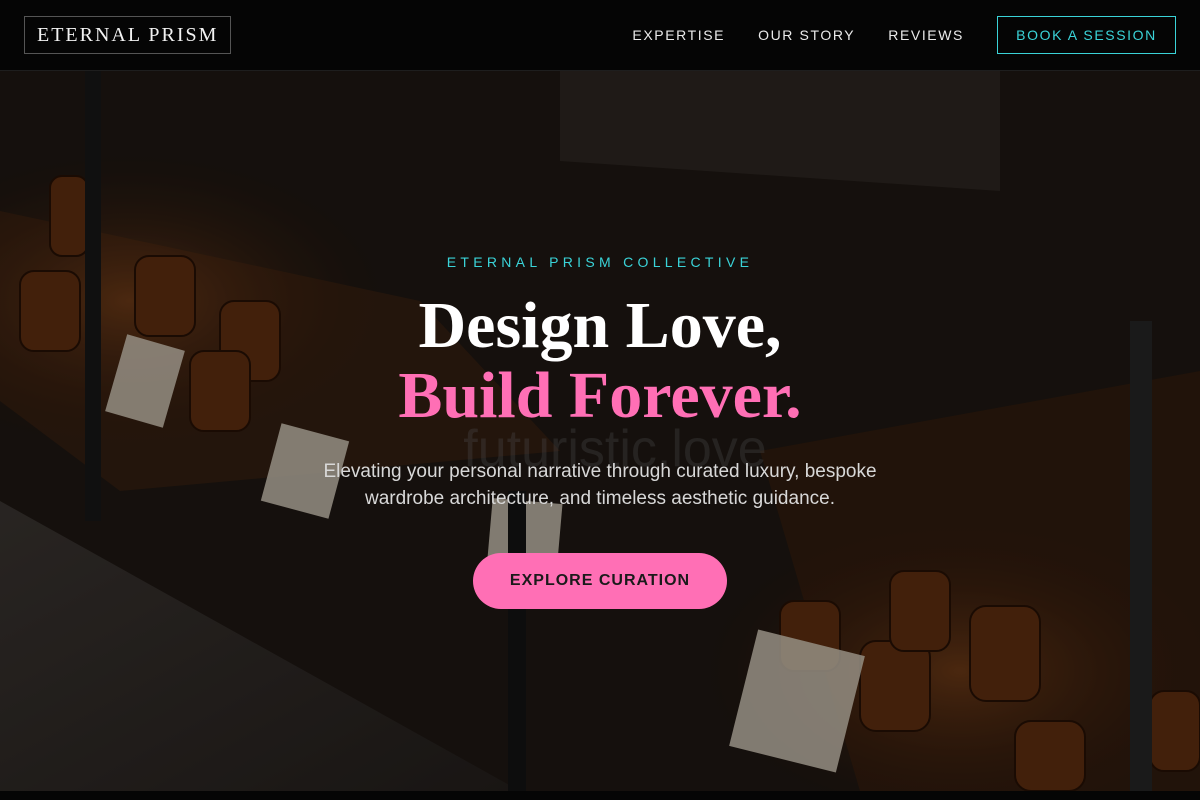  I want to click on nav-link-expertise: EXPERTISE, so click(678, 35).